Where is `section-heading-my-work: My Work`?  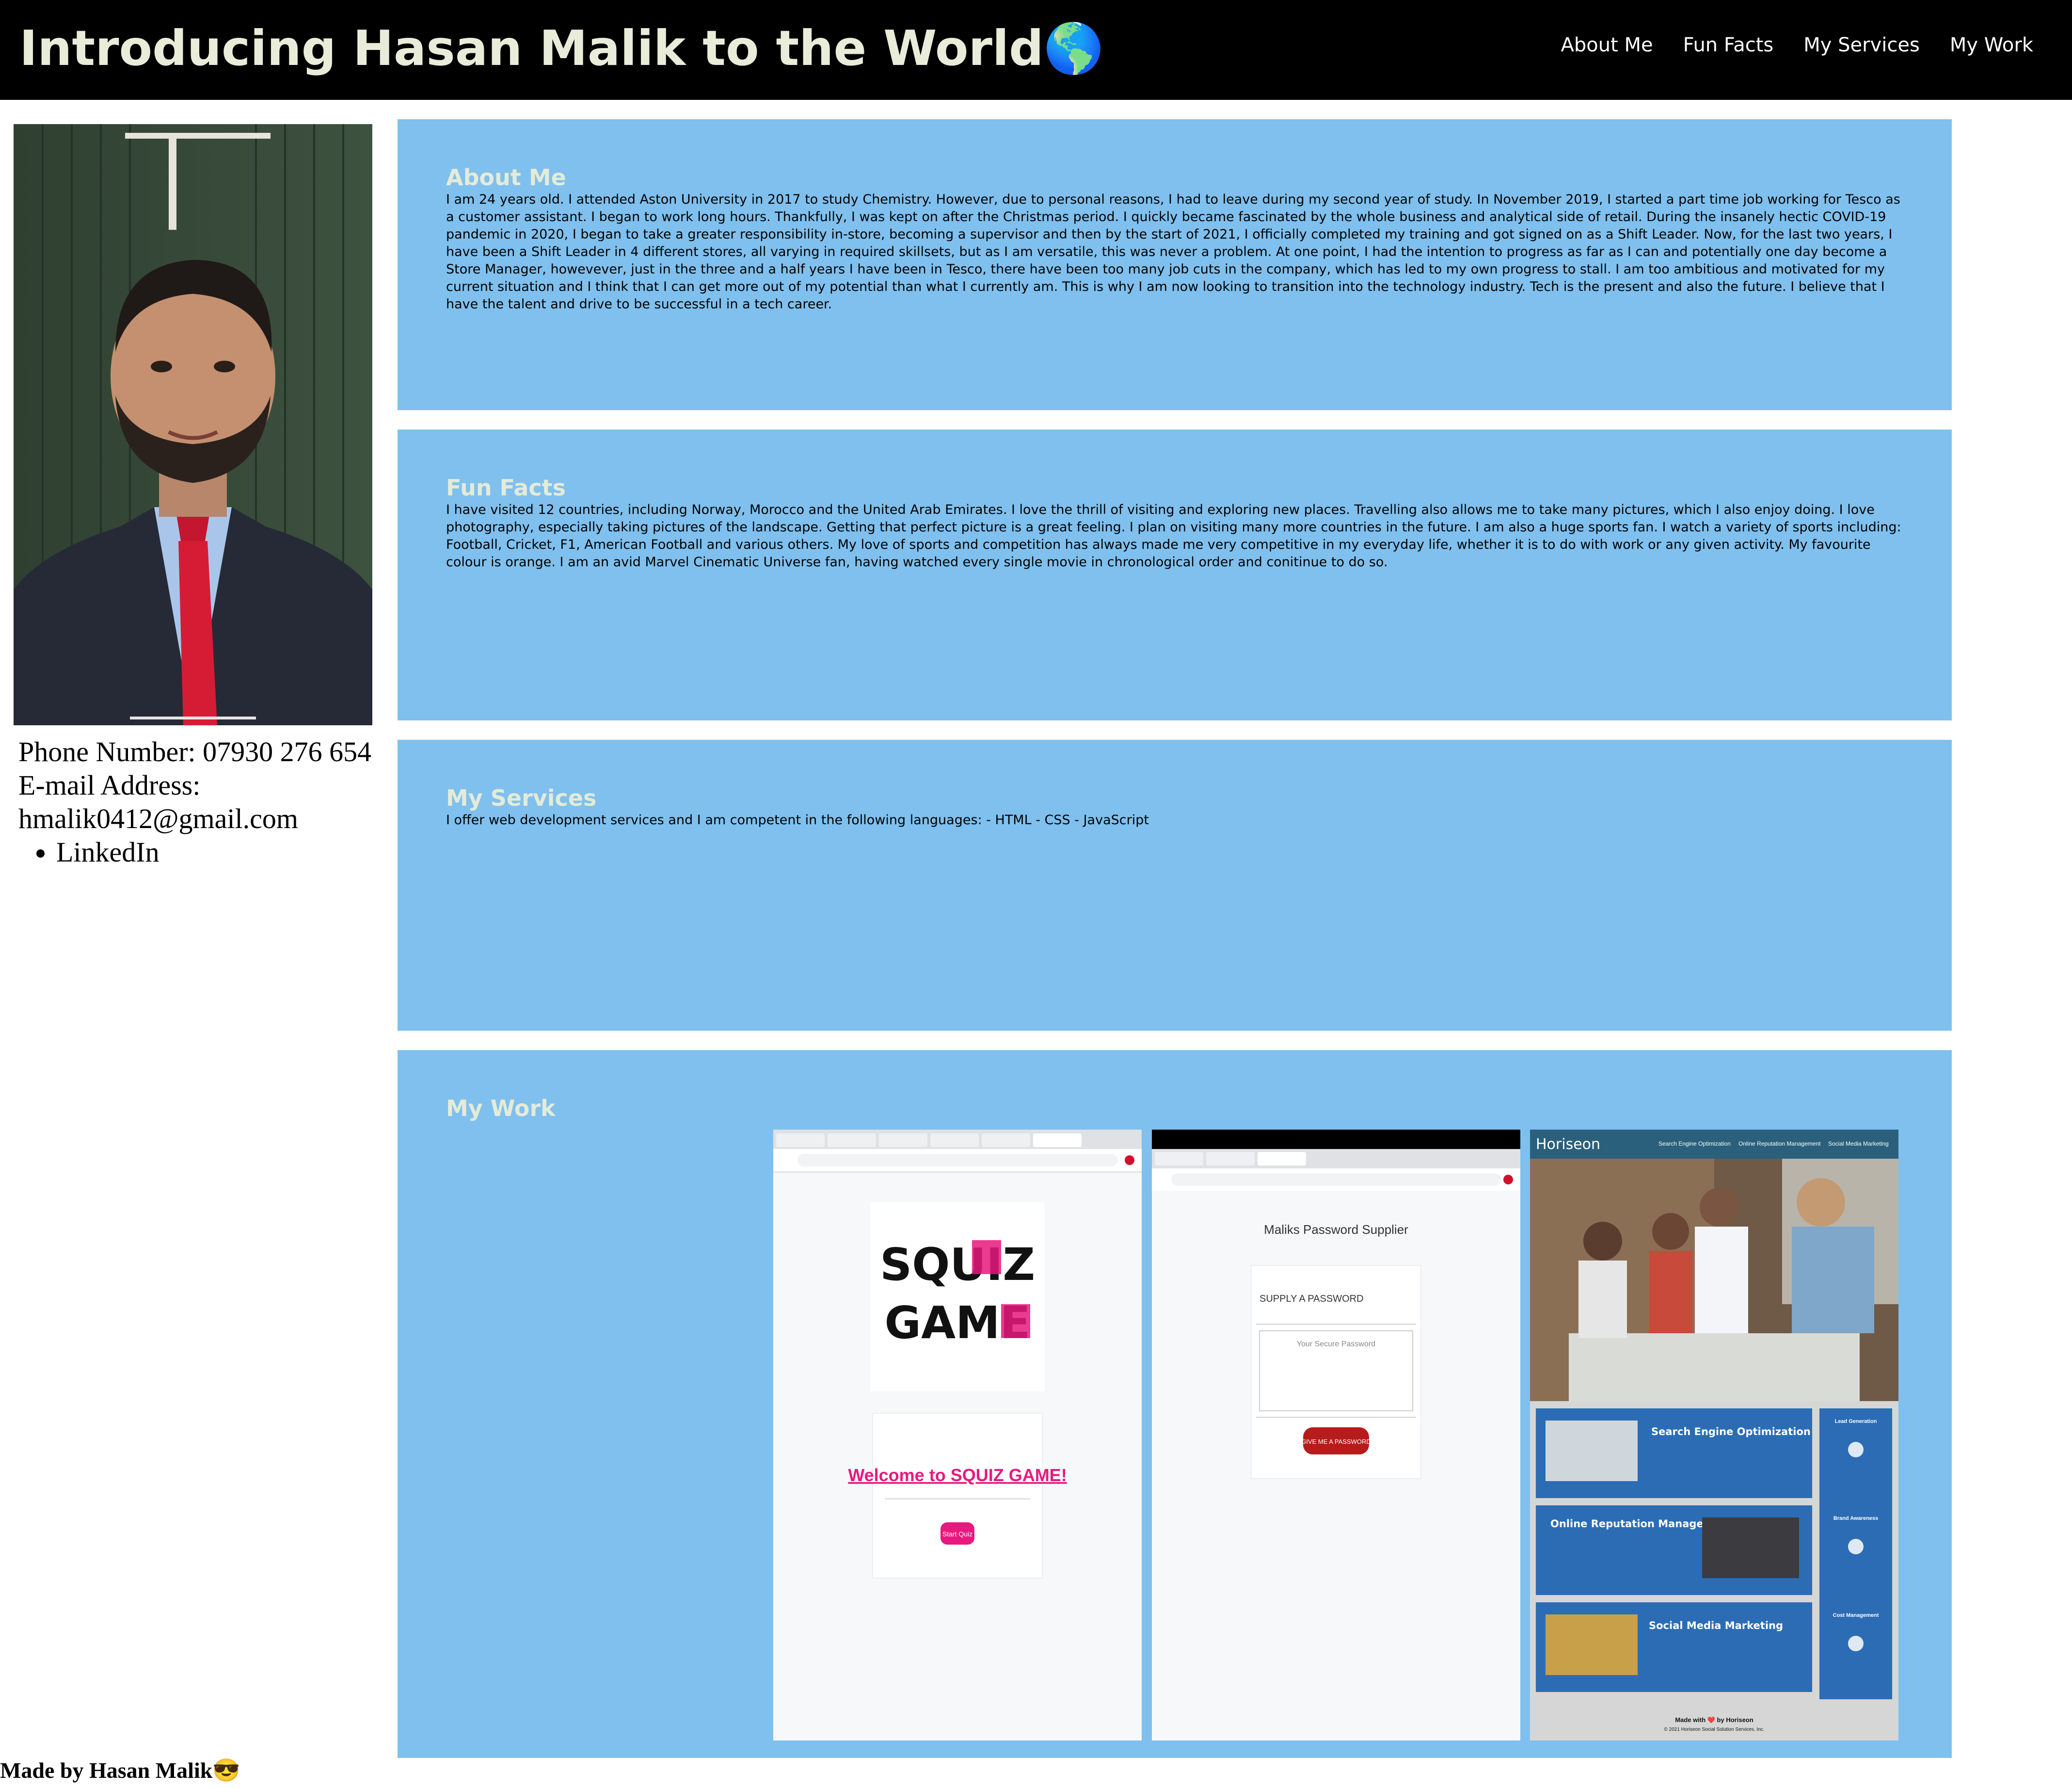 section-heading-my-work: My Work is located at coordinates (501, 1108).